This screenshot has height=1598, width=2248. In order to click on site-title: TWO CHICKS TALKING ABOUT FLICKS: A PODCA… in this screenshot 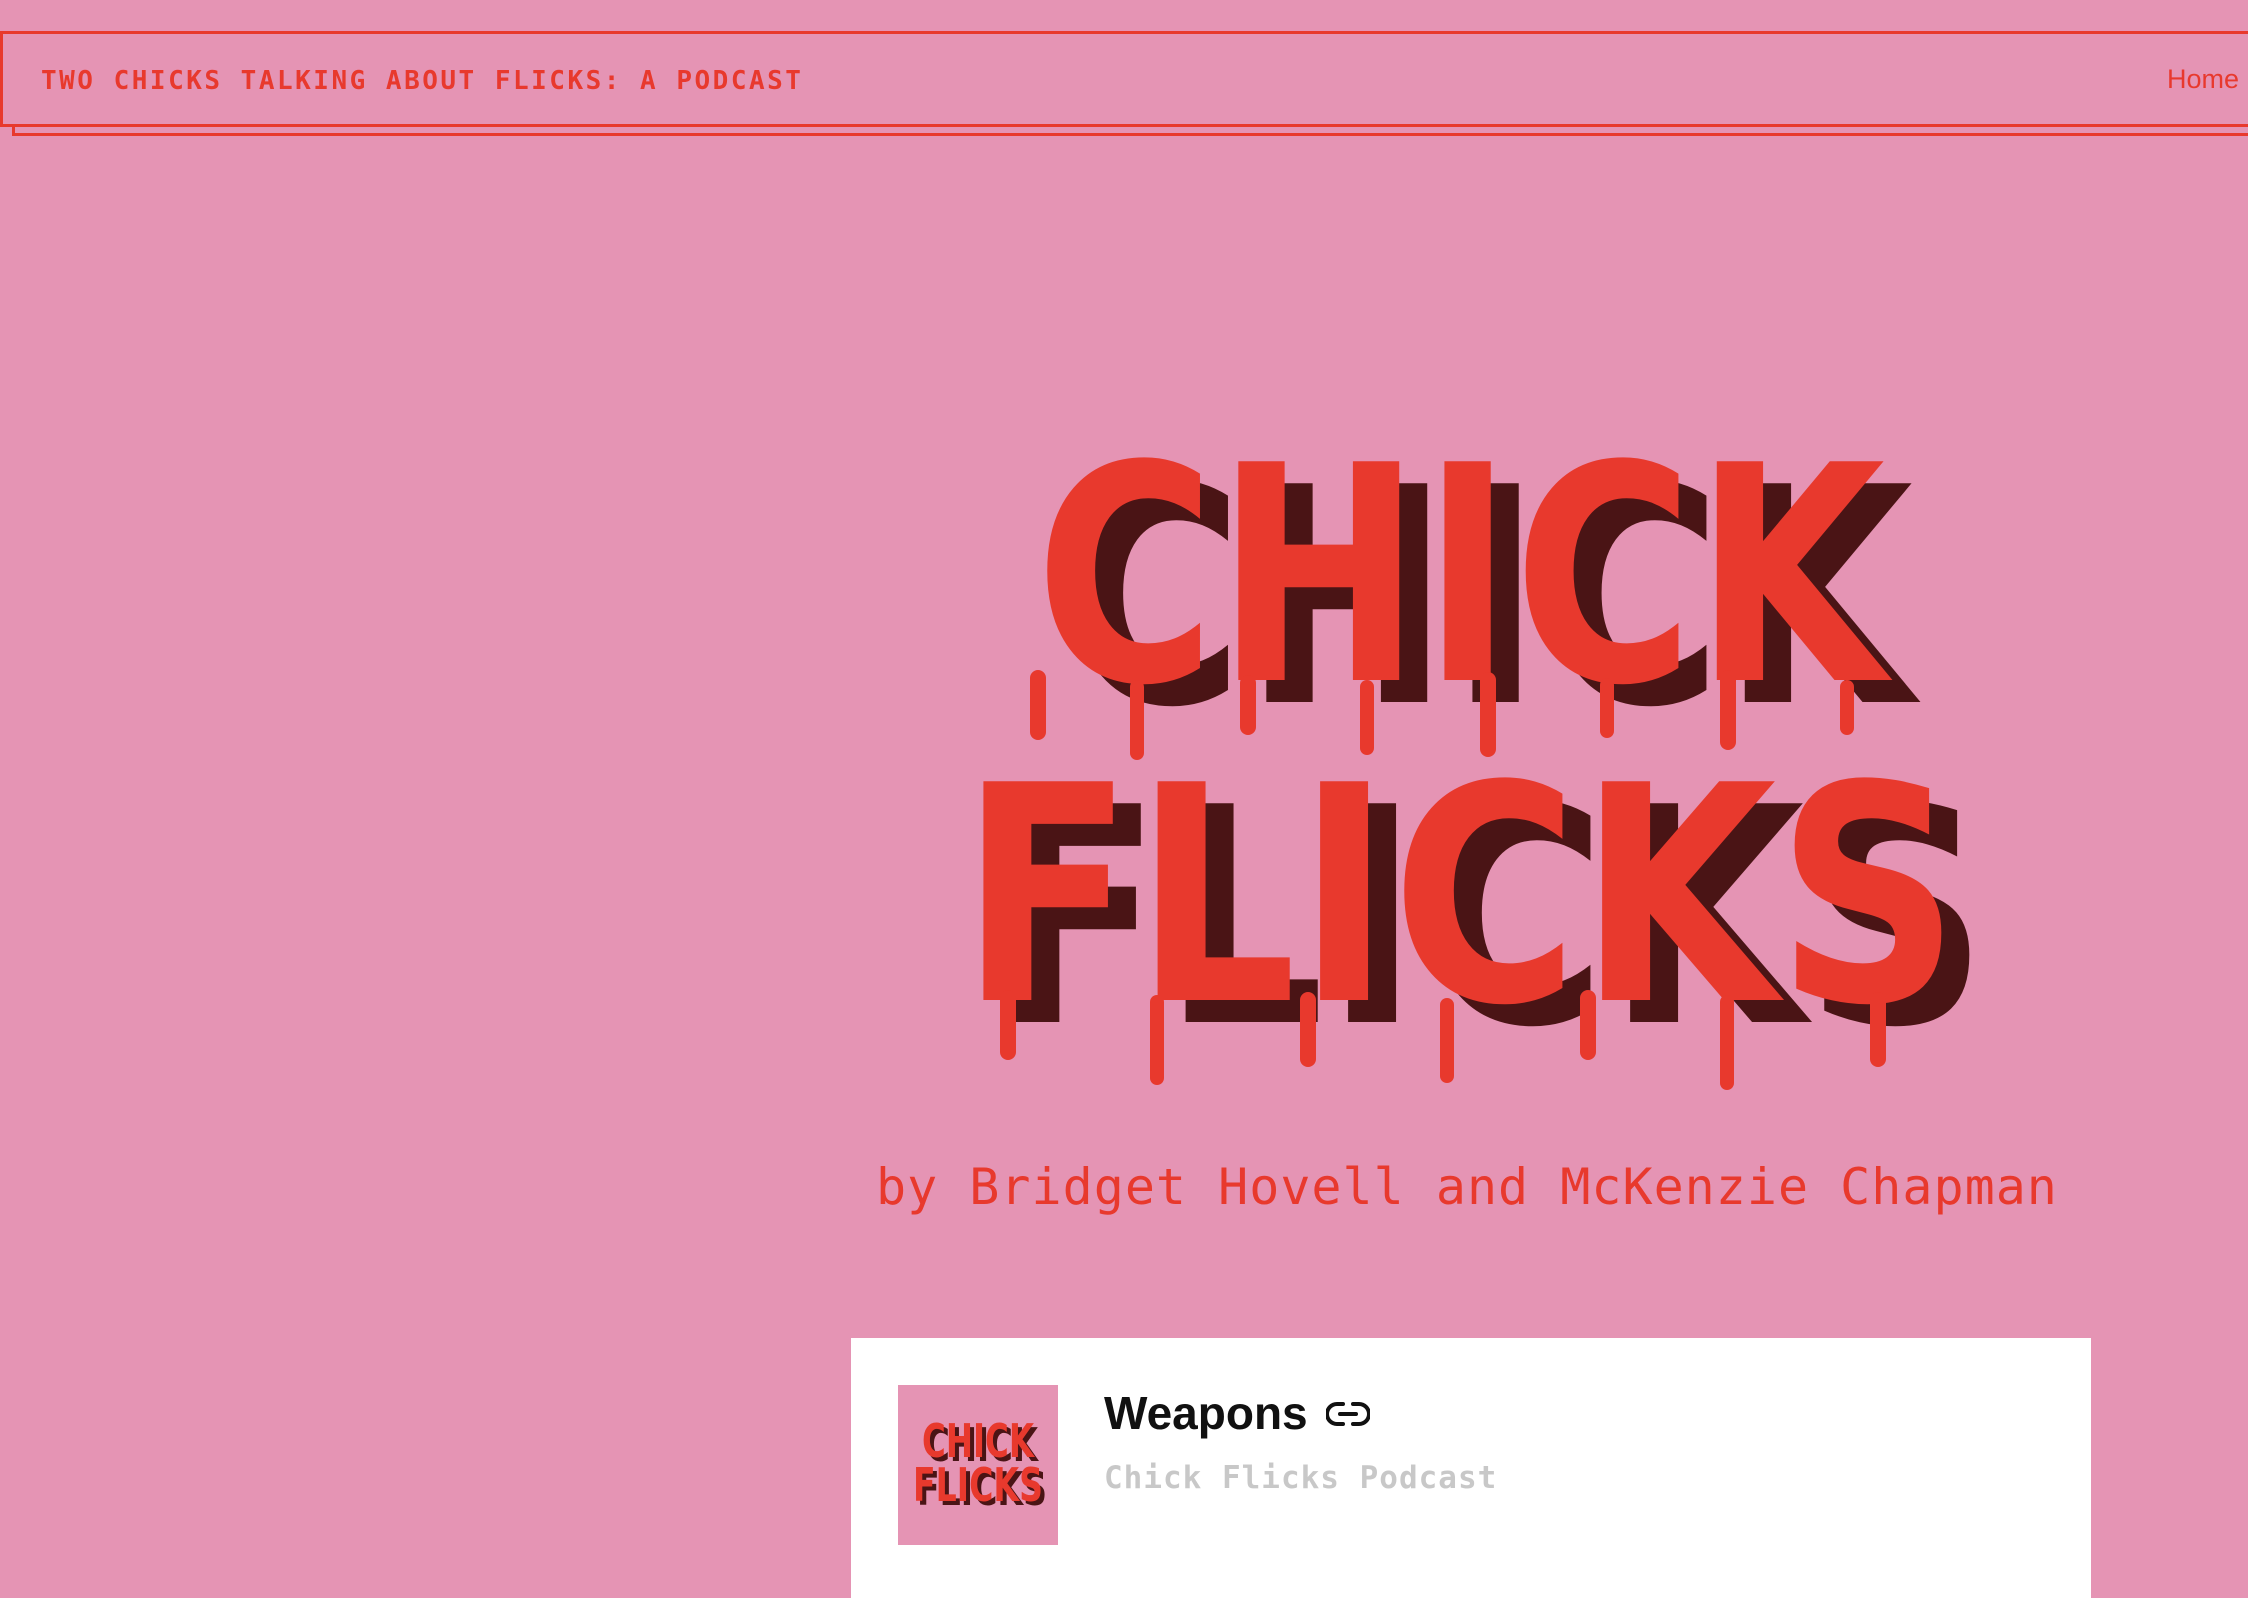, I will do `click(422, 81)`.